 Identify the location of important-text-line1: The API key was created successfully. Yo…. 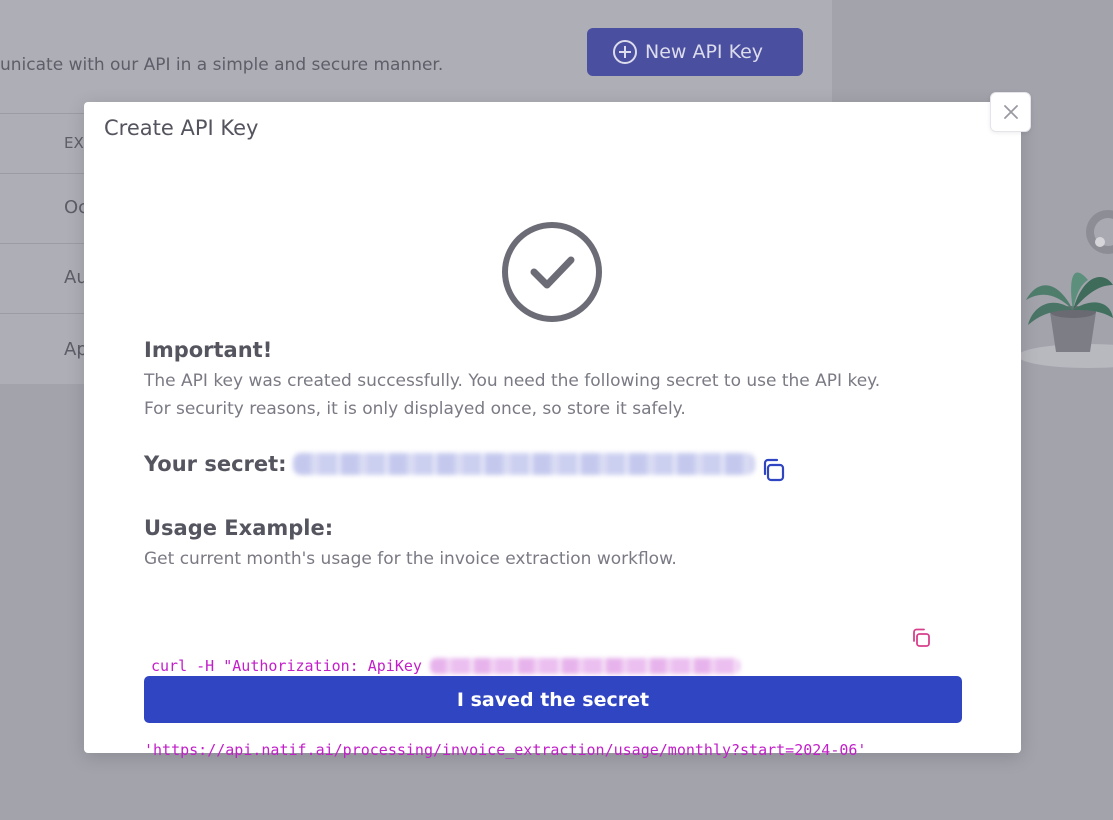
(512, 381).